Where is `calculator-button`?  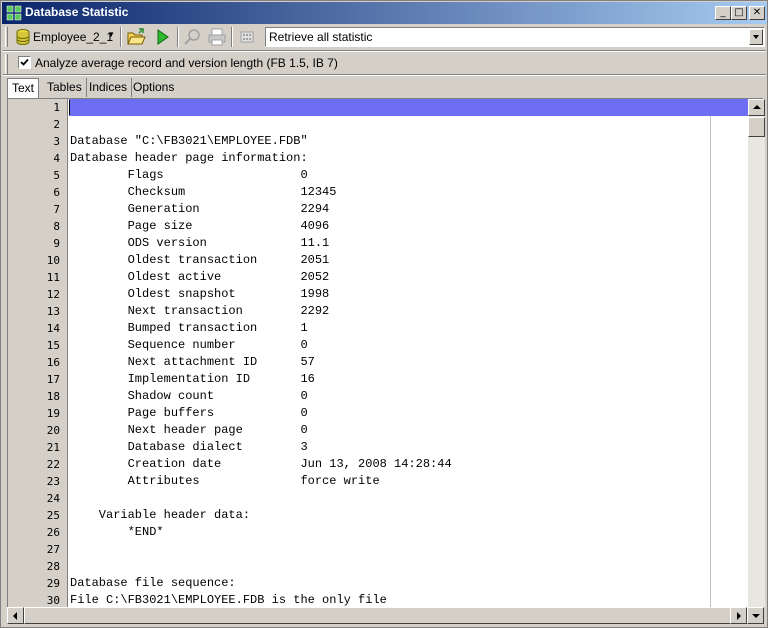 calculator-button is located at coordinates (247, 37).